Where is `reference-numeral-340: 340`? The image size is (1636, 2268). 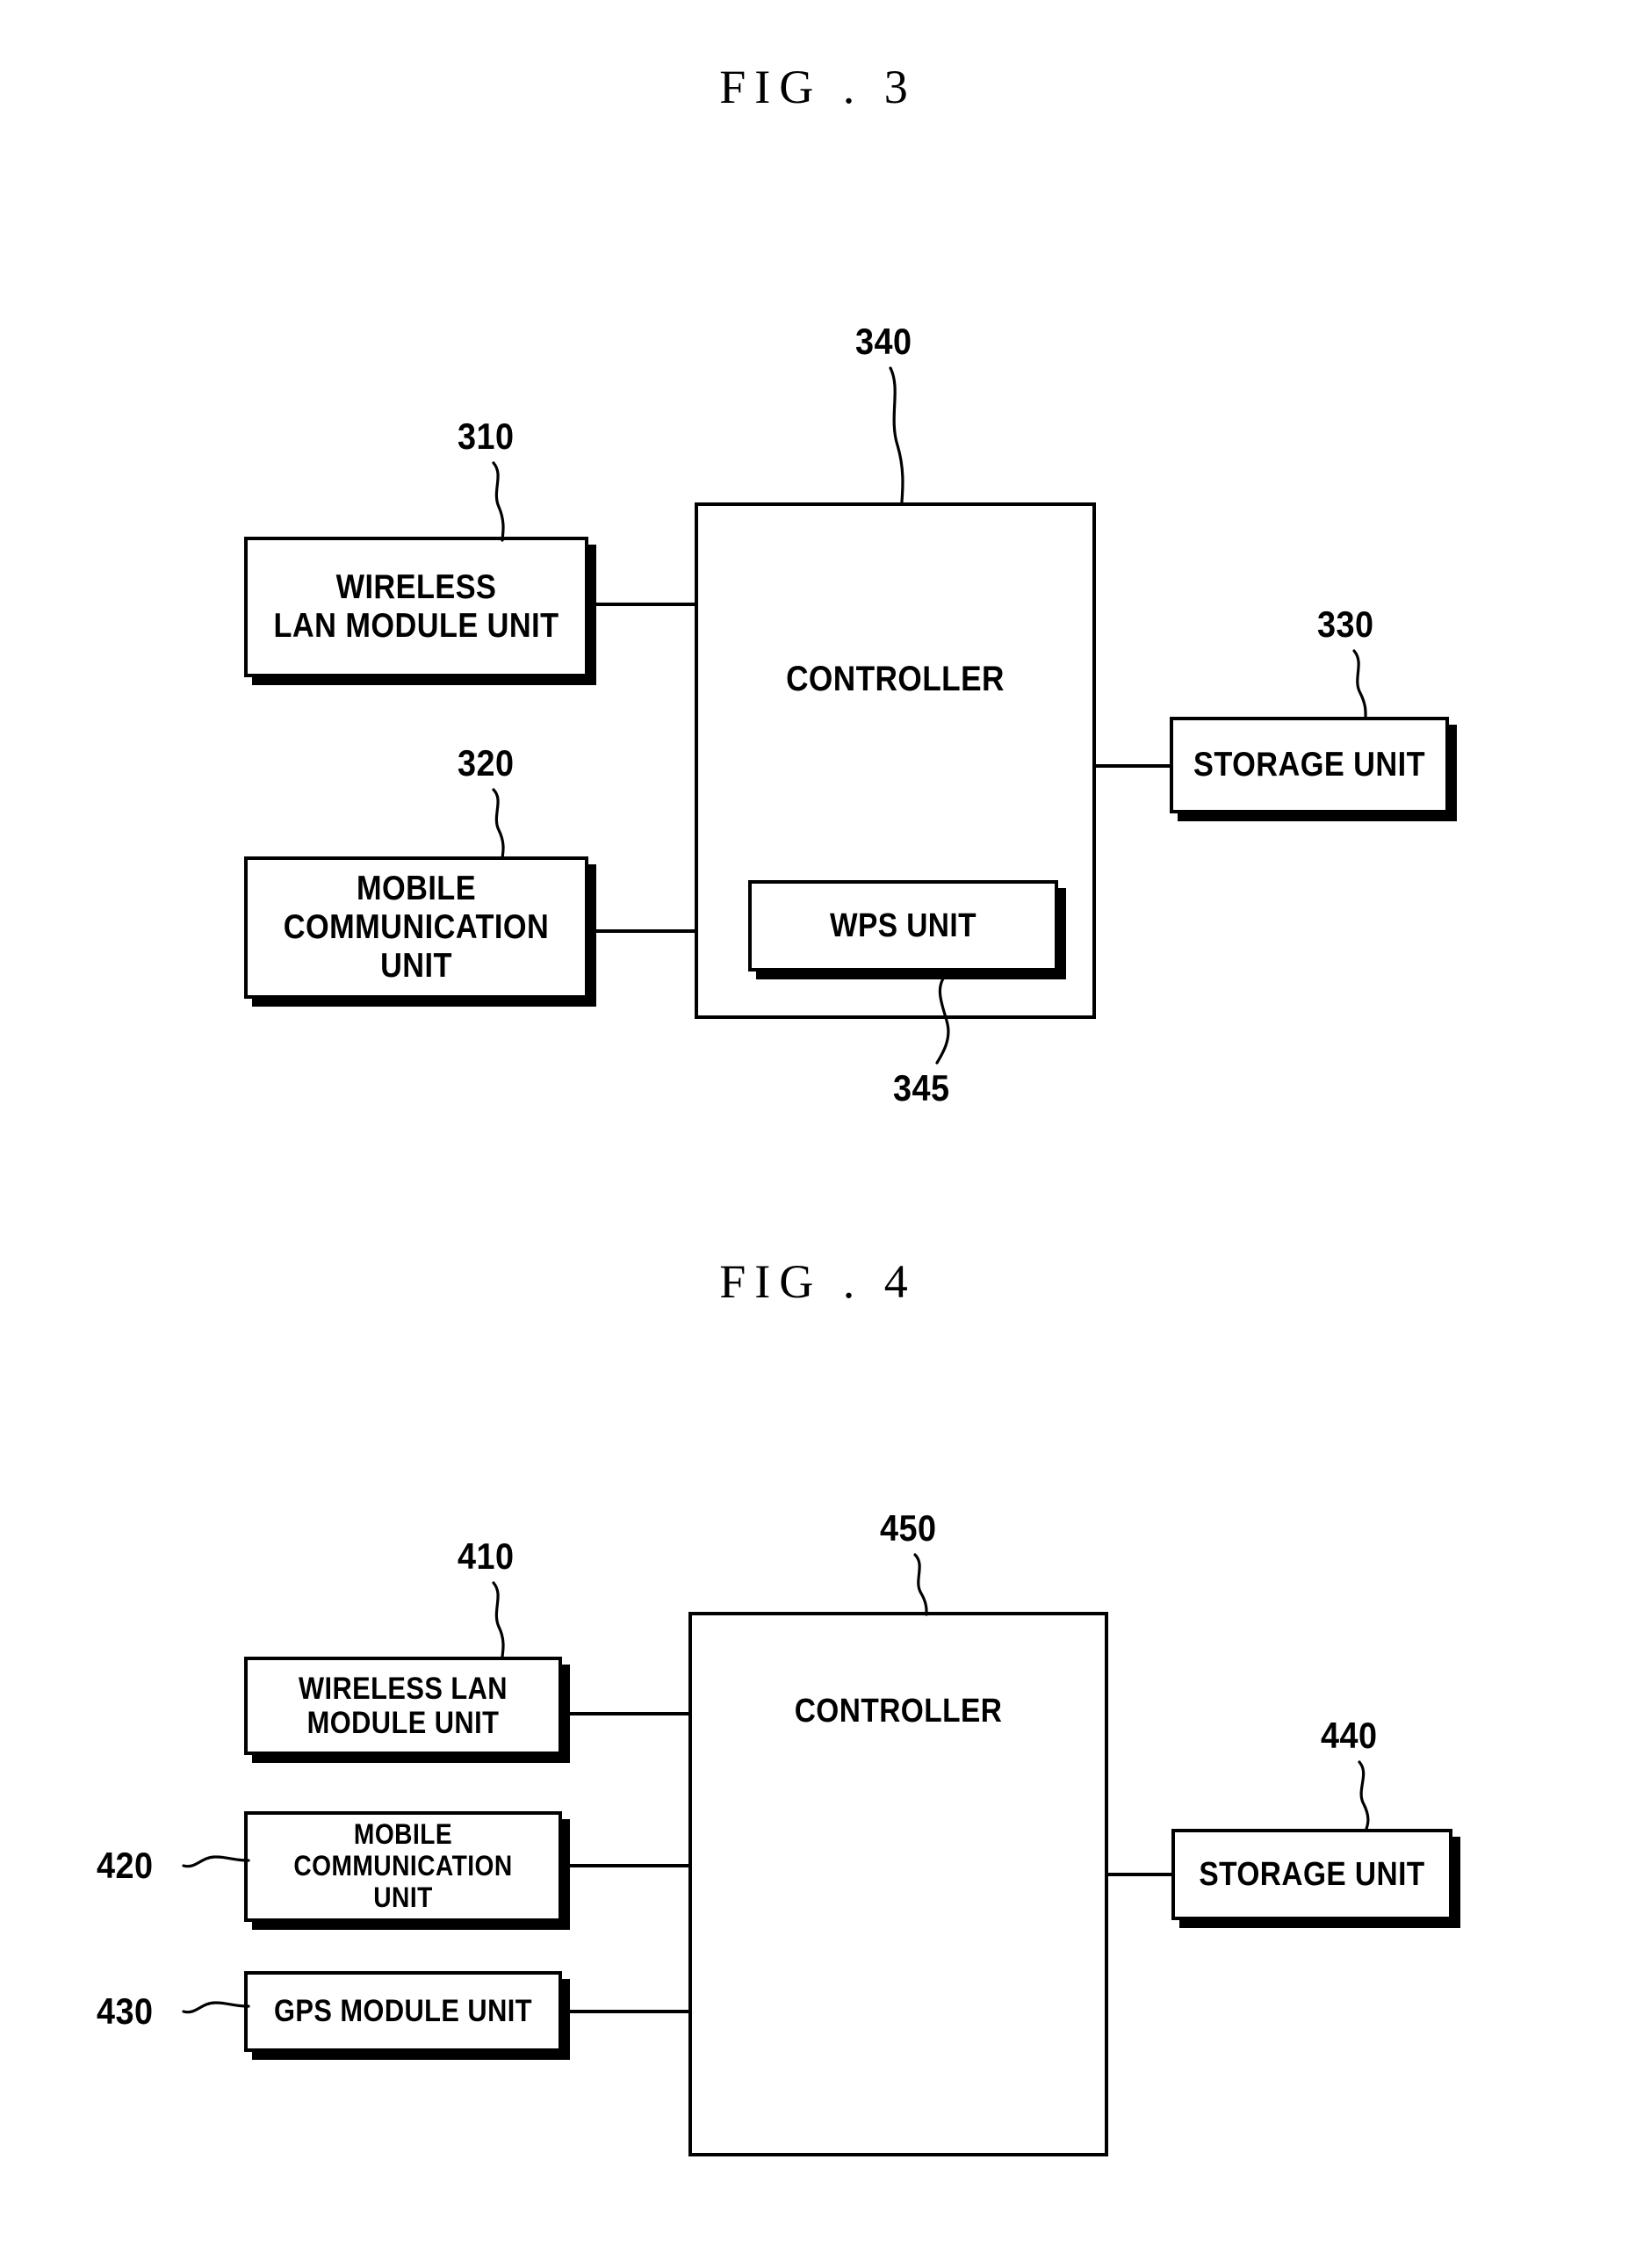
reference-numeral-340: 340 is located at coordinates (883, 341).